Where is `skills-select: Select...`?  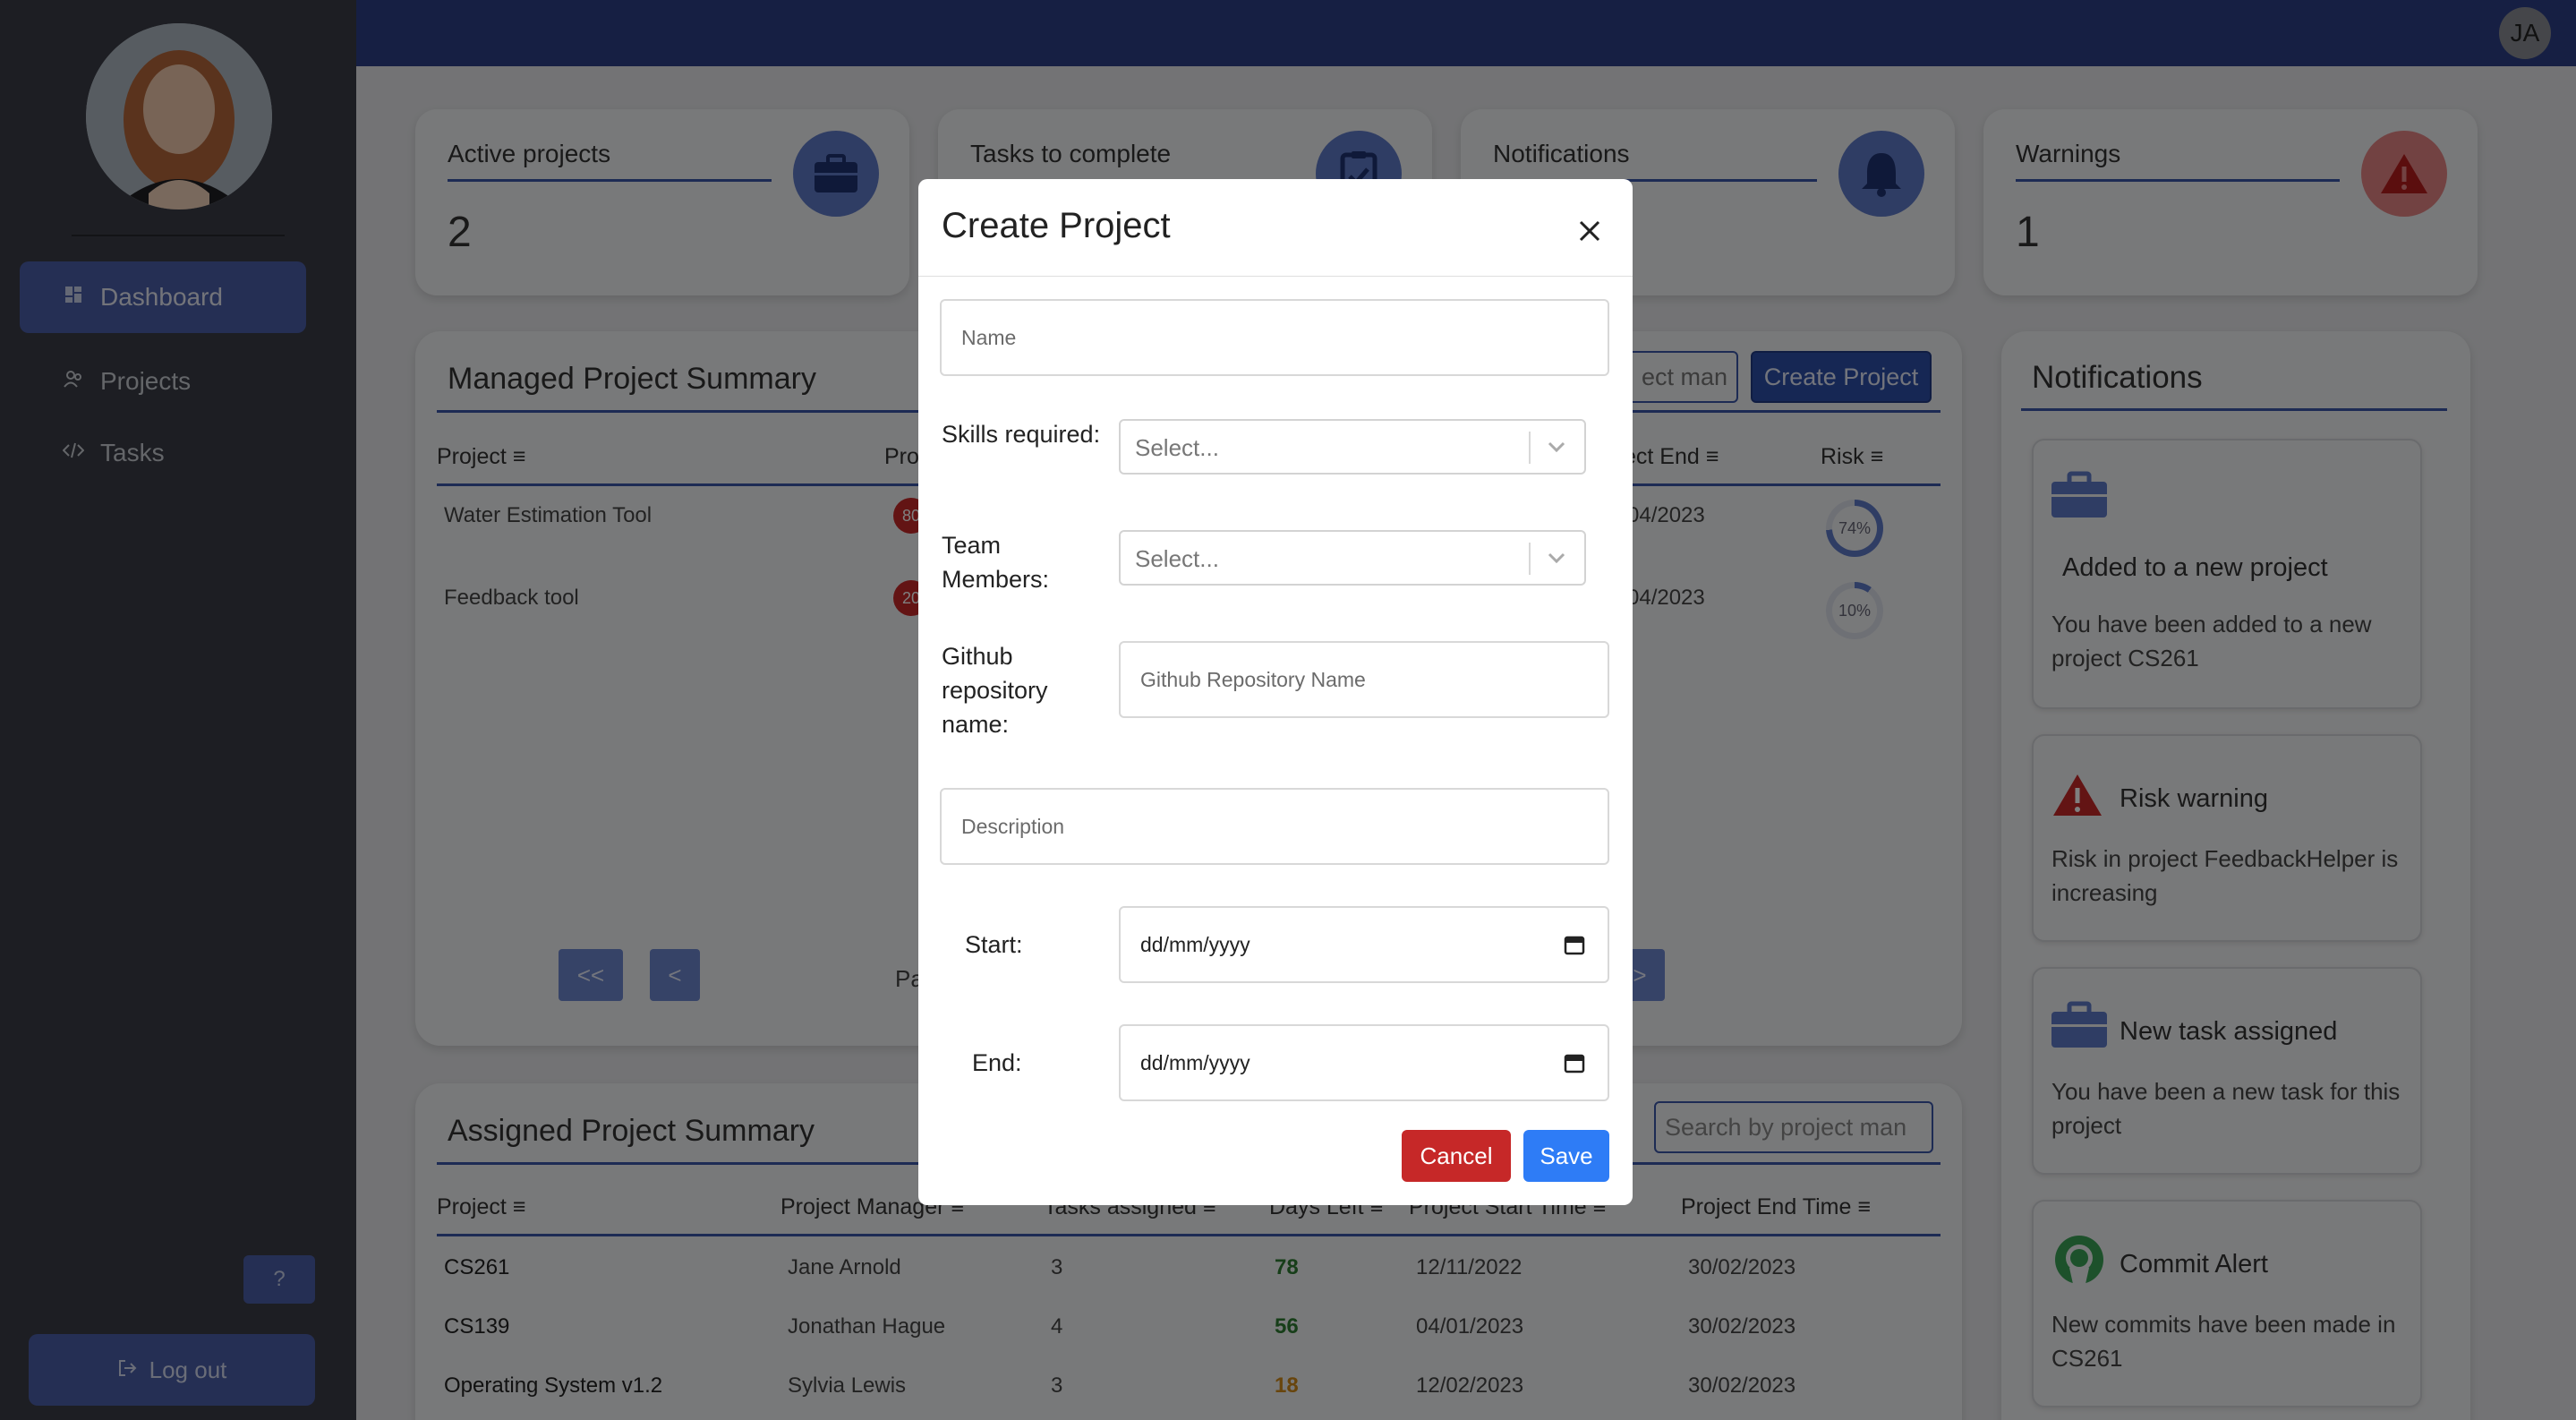
skills-select: Select... is located at coordinates (1352, 447).